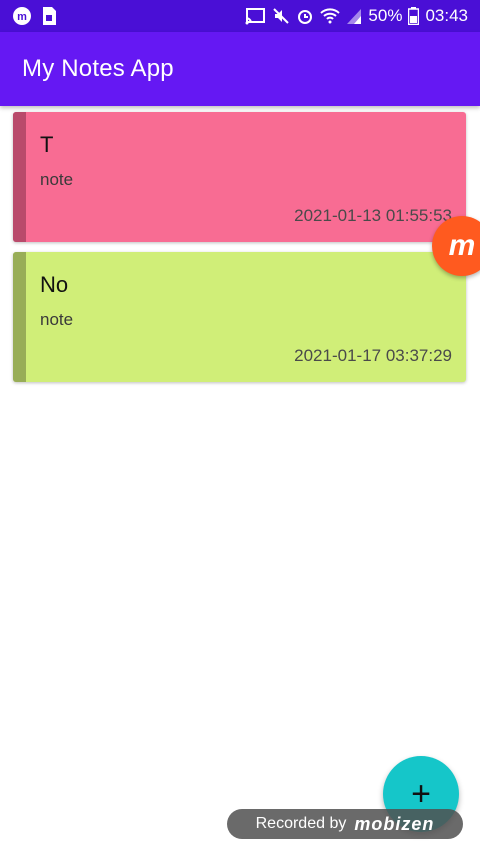 This screenshot has height=852, width=480. What do you see at coordinates (239, 317) in the screenshot?
I see `note-card: No note 2021-01-17 03:37:29` at bounding box center [239, 317].